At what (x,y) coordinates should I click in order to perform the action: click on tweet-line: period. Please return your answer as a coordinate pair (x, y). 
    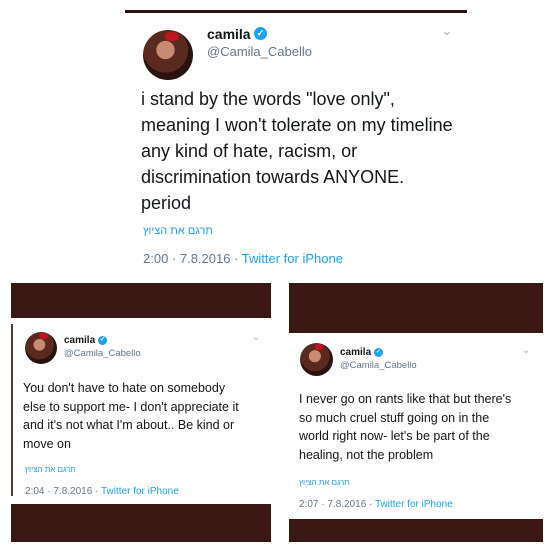
    Looking at the image, I should click on (166, 203).